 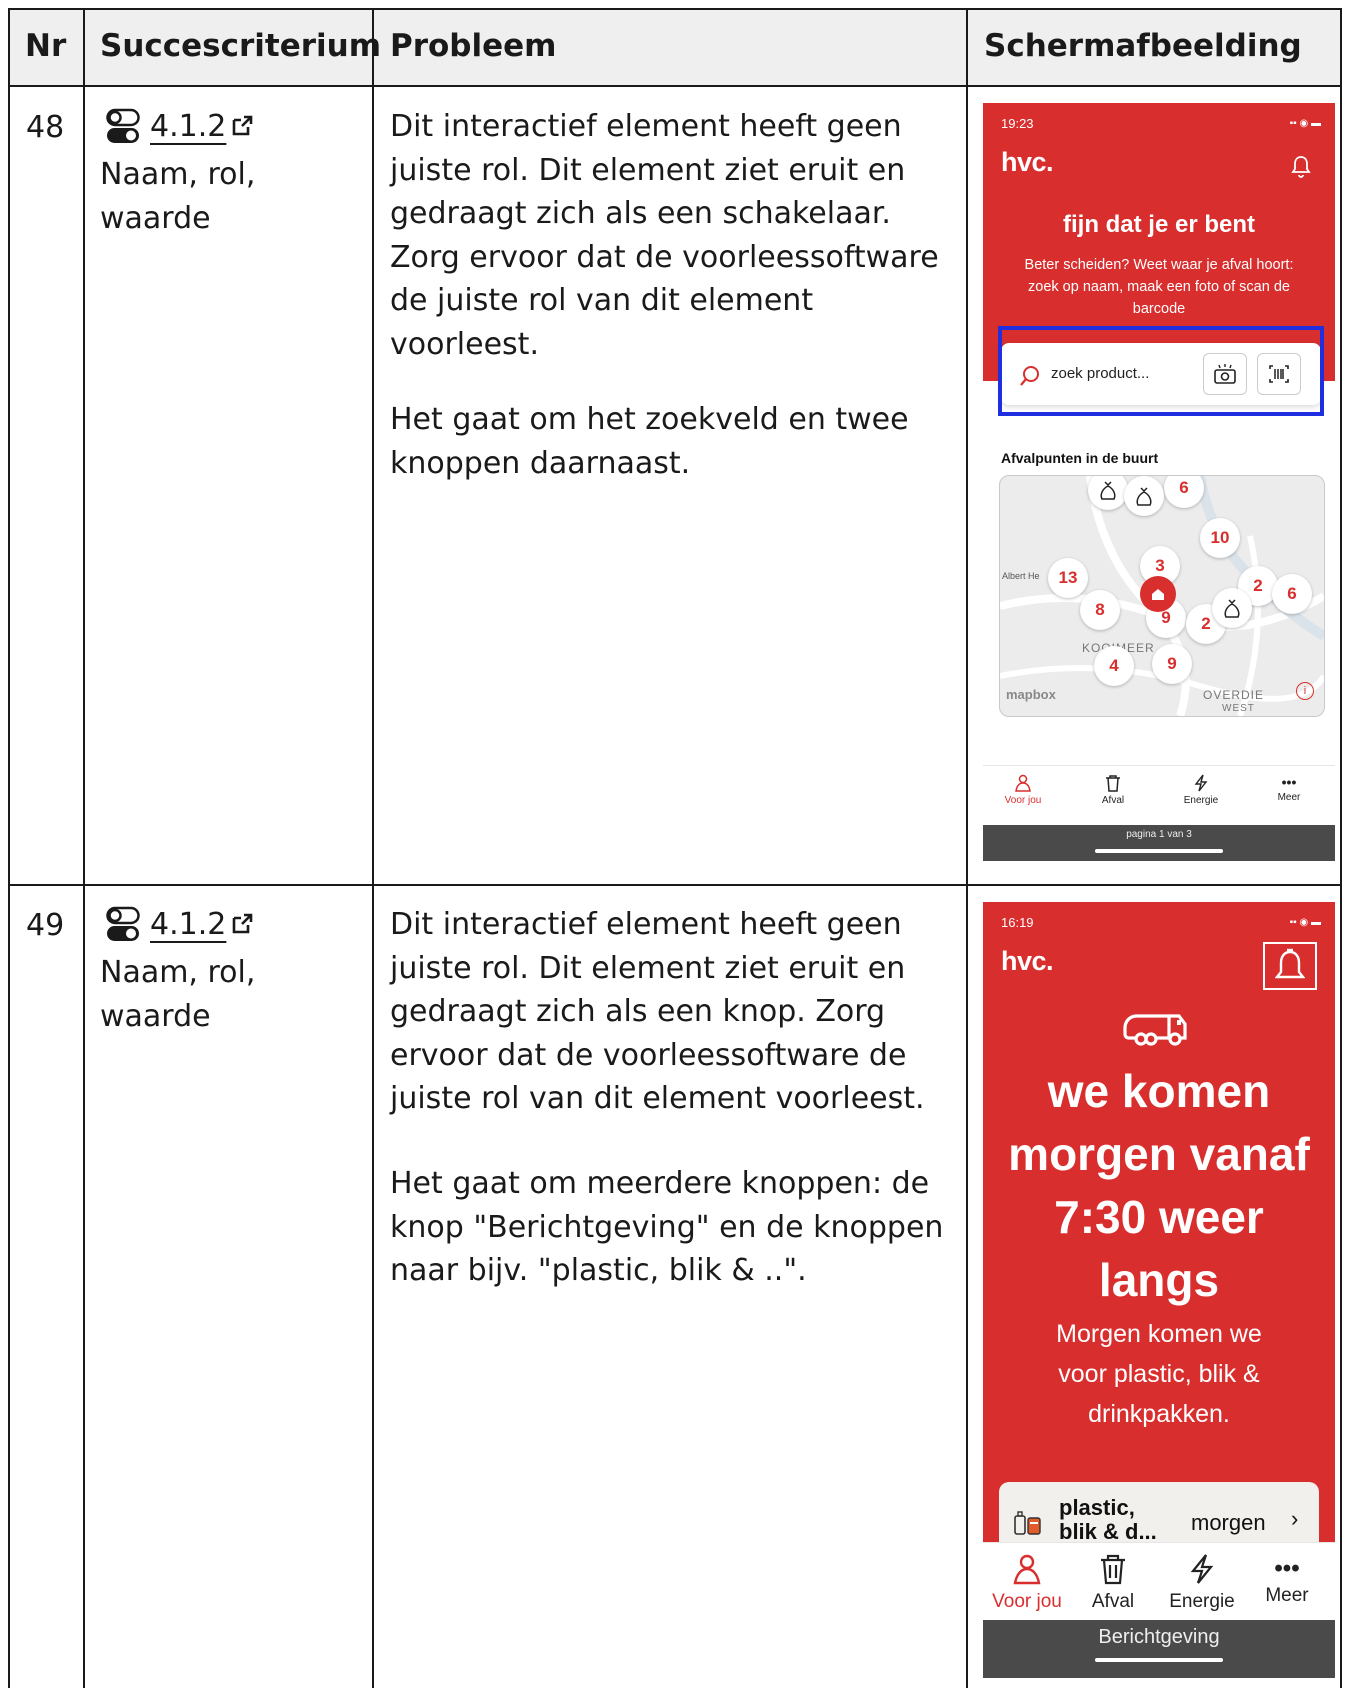 What do you see at coordinates (1305, 691) in the screenshot?
I see `info-icon: i` at bounding box center [1305, 691].